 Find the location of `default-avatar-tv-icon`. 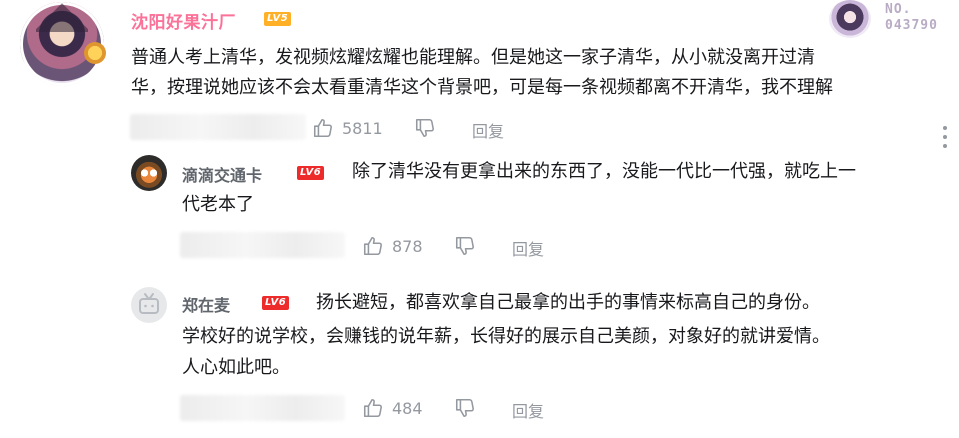

default-avatar-tv-icon is located at coordinates (149, 303).